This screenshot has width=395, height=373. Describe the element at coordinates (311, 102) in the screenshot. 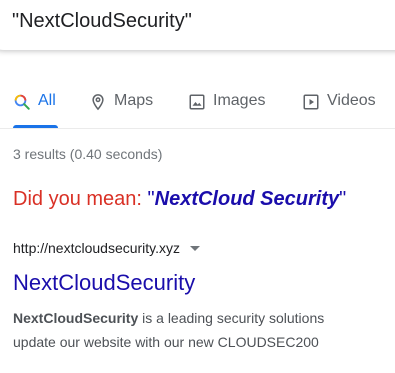

I see `video-icon` at that location.